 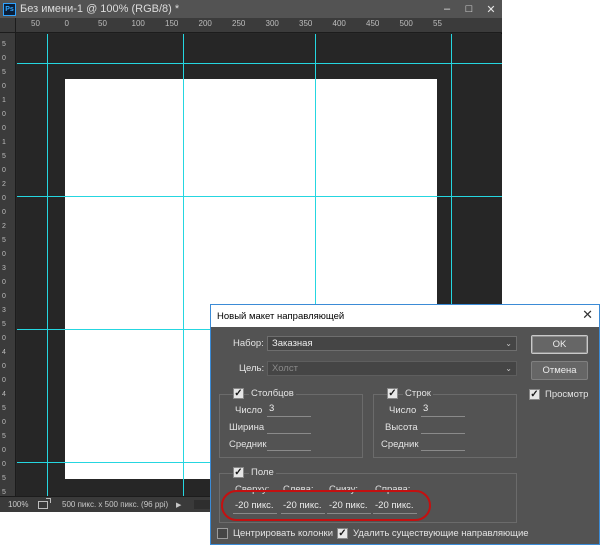 What do you see at coordinates (469, 9) in the screenshot?
I see `maximize-icon: □` at bounding box center [469, 9].